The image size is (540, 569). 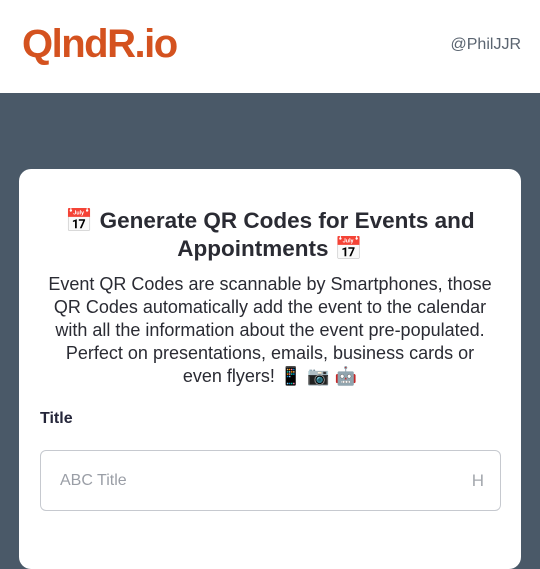 I want to click on site-logo: QlndR.io, so click(x=100, y=44).